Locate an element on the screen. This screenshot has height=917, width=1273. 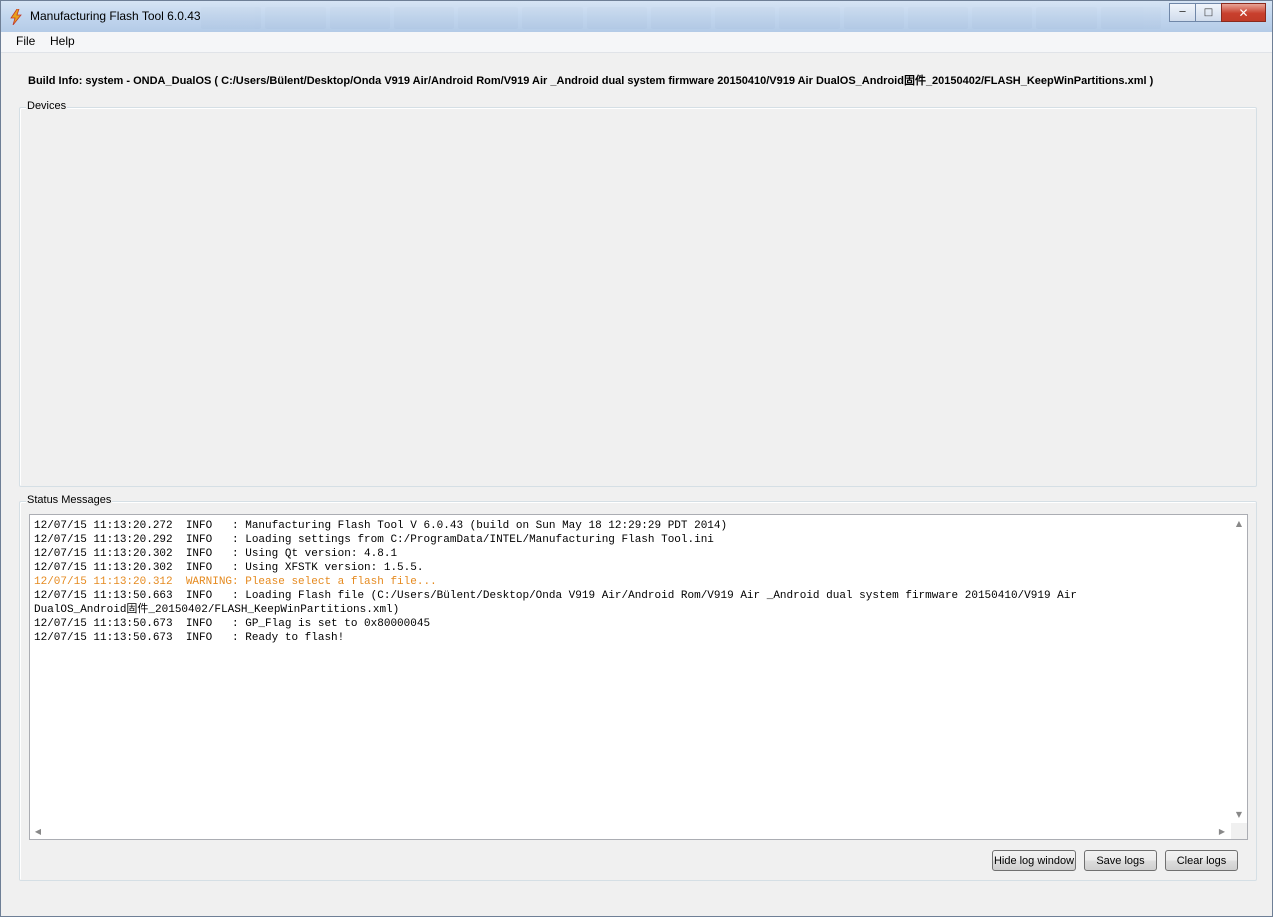
maximize-button: □ is located at coordinates (1208, 12).